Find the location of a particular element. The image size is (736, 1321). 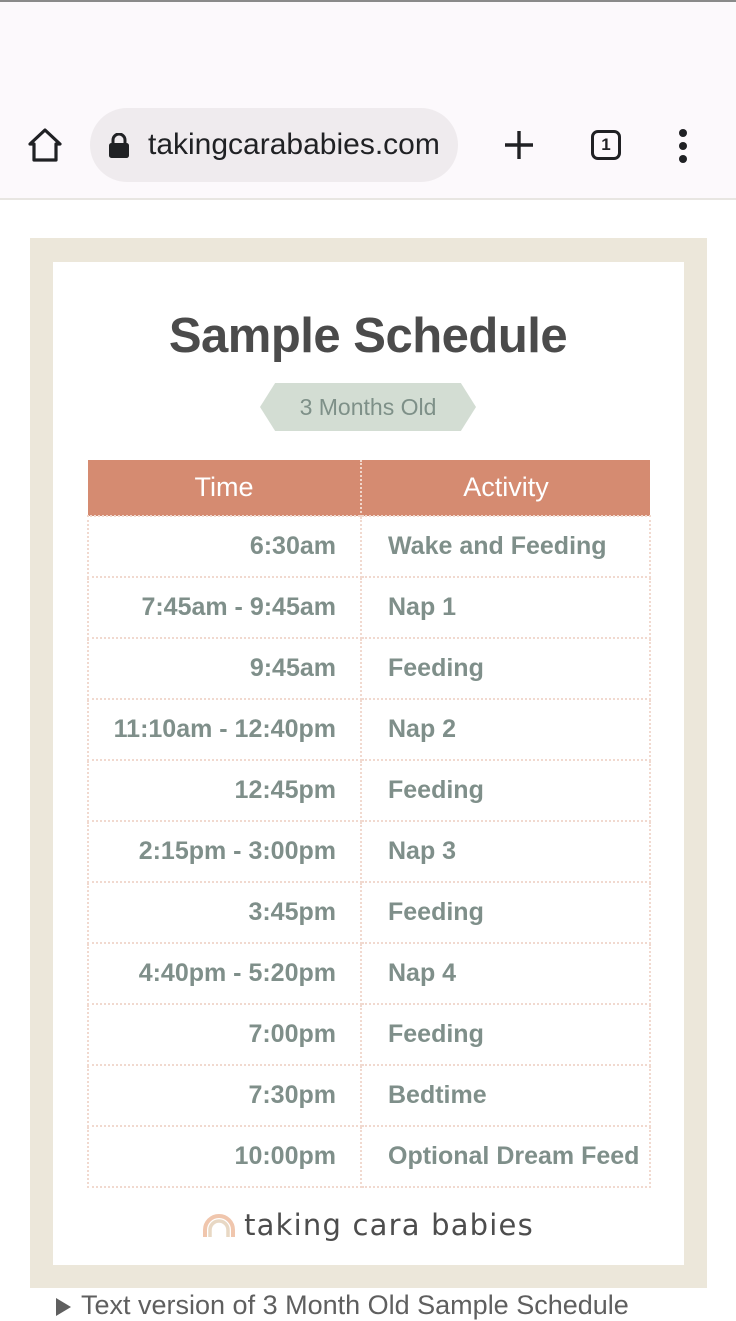

time-cell: 7:30pm is located at coordinates (224, 1095).